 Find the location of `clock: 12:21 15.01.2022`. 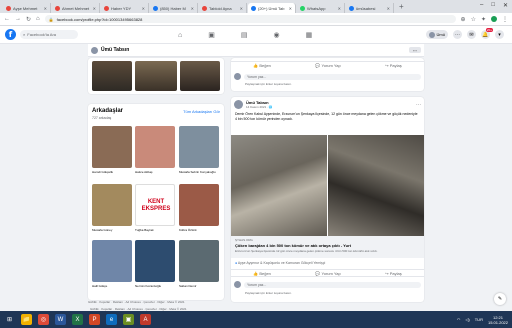

clock: 12:21 15.01.2022 is located at coordinates (498, 320).